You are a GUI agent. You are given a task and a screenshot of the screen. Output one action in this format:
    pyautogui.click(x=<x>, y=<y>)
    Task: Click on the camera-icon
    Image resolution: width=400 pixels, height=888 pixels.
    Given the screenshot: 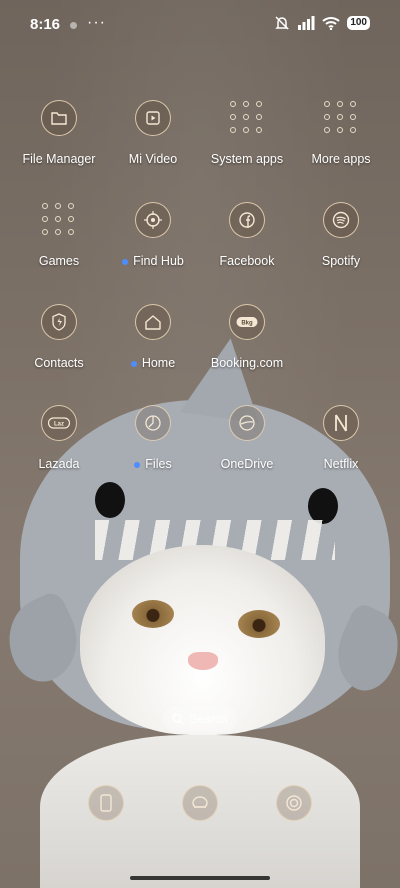 What is the action you would take?
    pyautogui.click(x=294, y=803)
    